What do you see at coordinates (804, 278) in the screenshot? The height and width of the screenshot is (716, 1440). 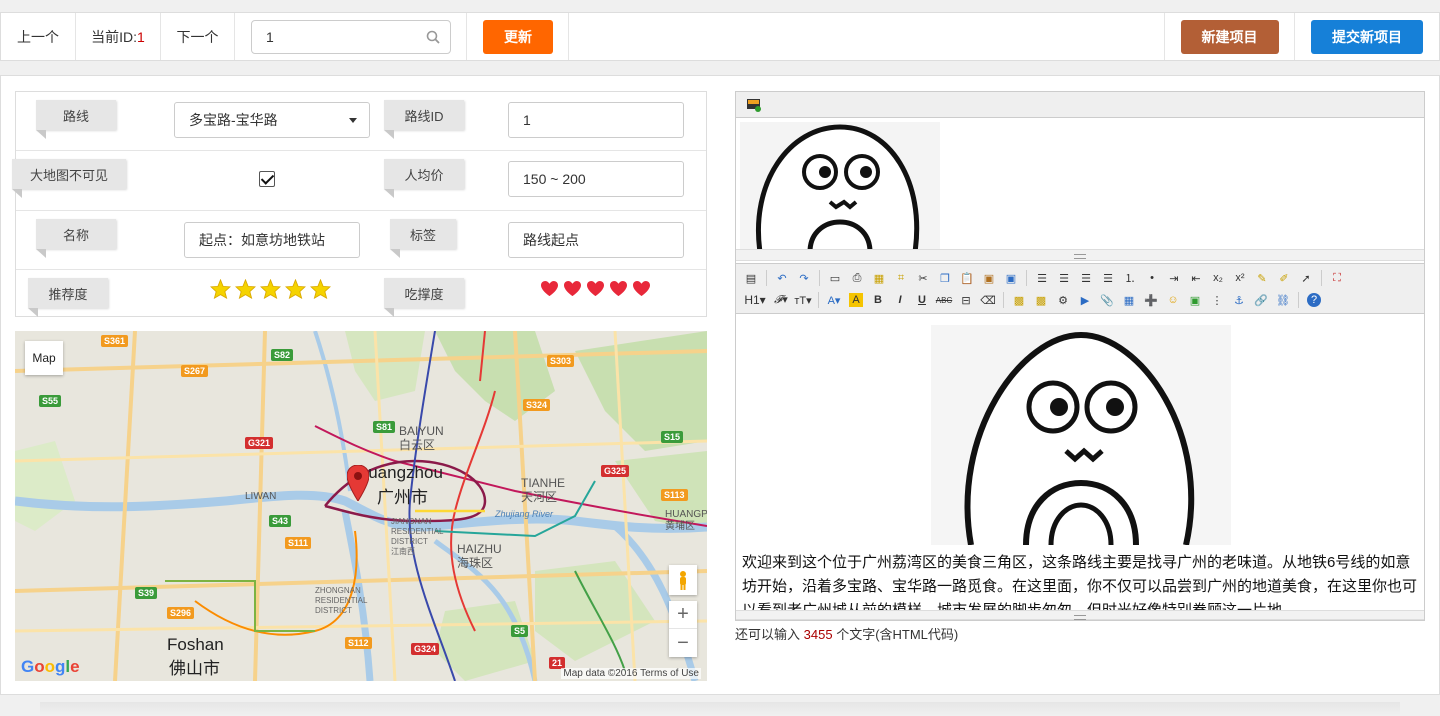 I see `redo-icon: ↷` at bounding box center [804, 278].